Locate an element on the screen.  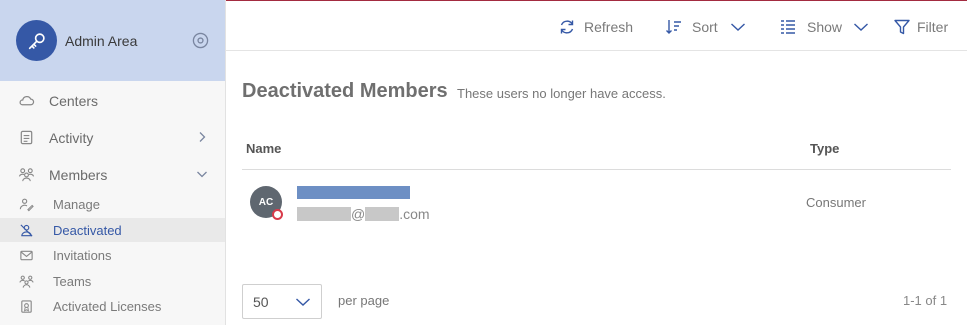
key-icon is located at coordinates (36, 40).